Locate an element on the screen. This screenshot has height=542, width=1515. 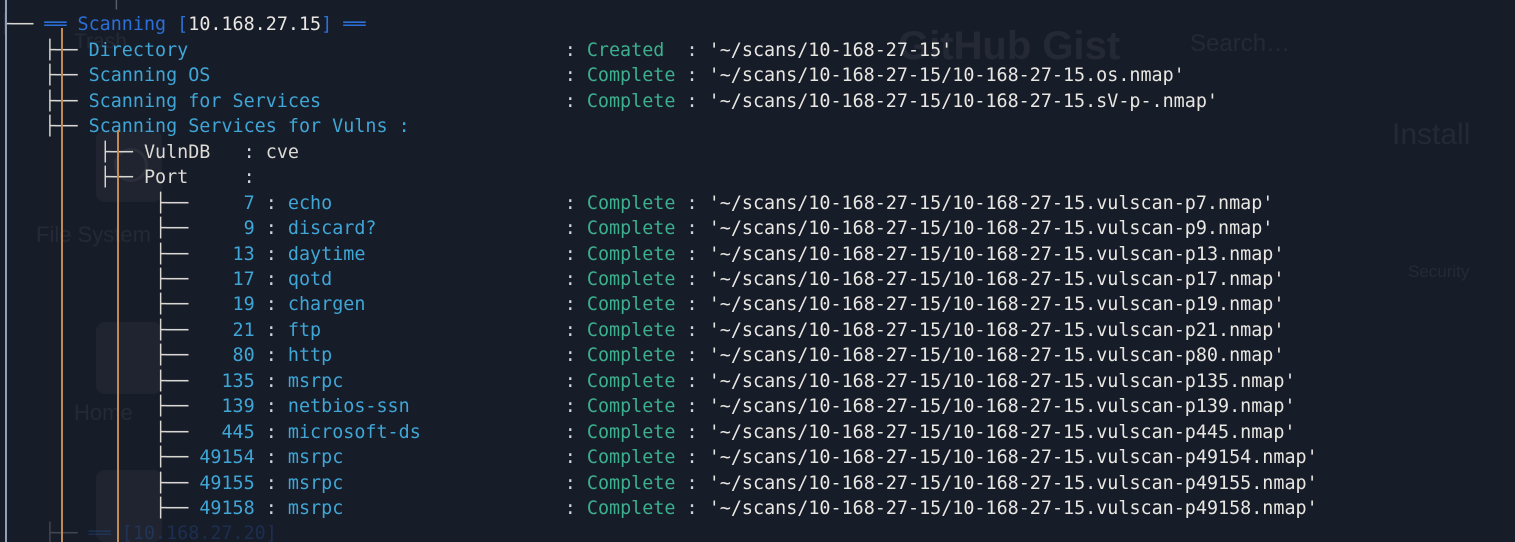
scan-header-title: Scanning is located at coordinates (127, 25).